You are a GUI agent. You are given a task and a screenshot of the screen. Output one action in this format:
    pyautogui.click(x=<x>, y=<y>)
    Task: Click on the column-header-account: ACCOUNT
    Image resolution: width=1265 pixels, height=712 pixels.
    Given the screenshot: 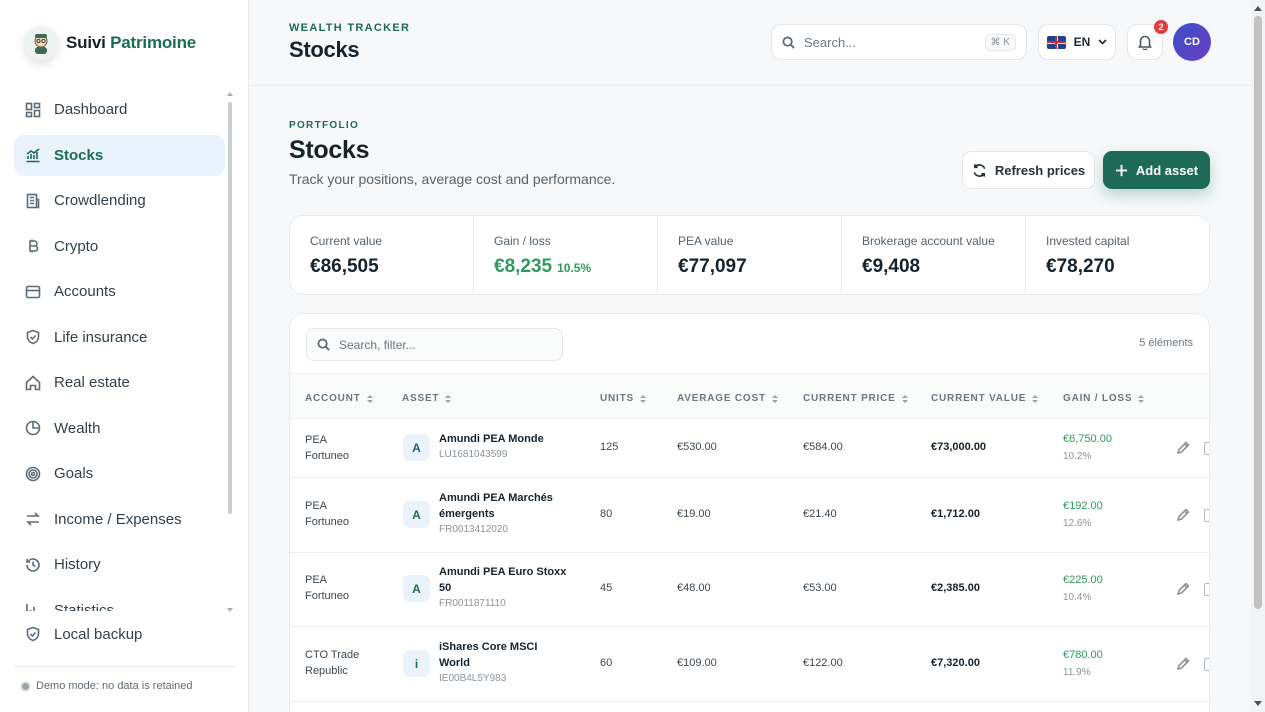 What is the action you would take?
    pyautogui.click(x=339, y=398)
    